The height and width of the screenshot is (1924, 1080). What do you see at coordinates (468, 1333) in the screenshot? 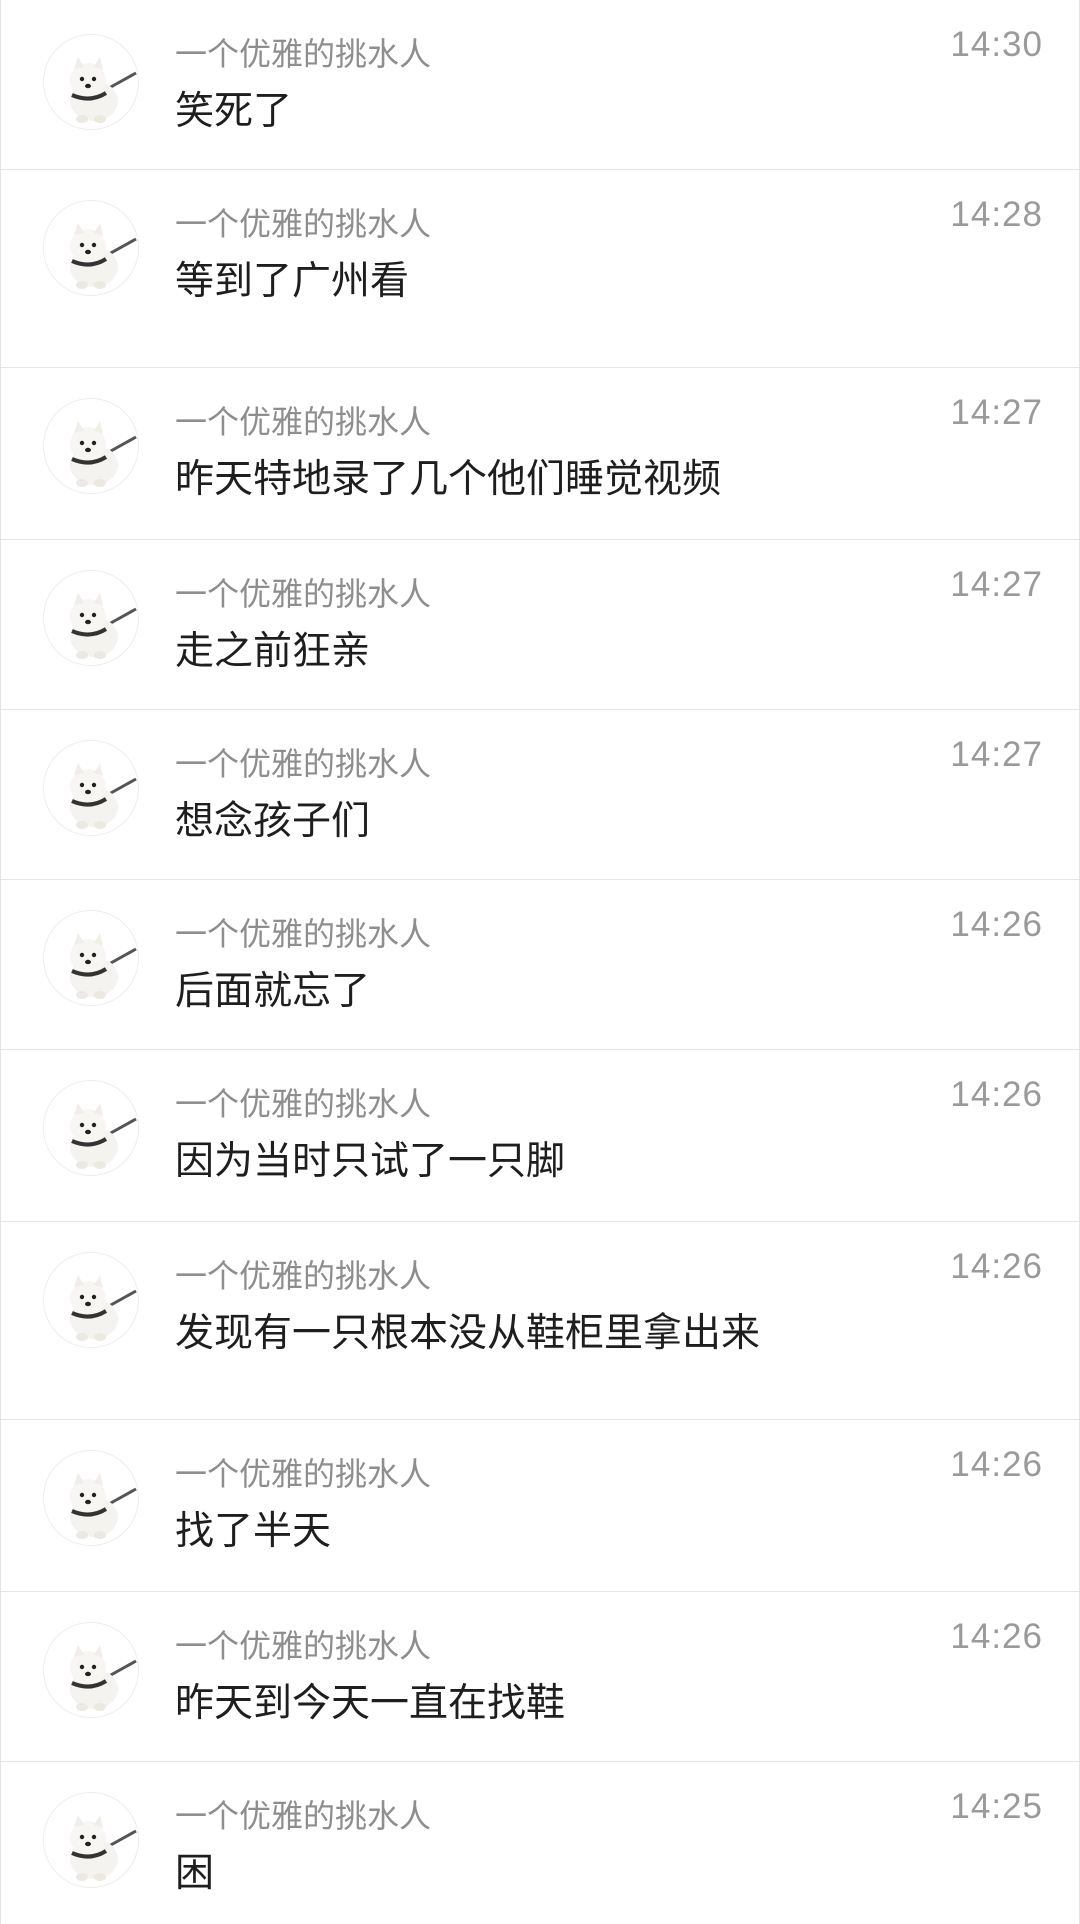
I see `message-text: 发现有一只根本没从鞋柜里拿出来` at bounding box center [468, 1333].